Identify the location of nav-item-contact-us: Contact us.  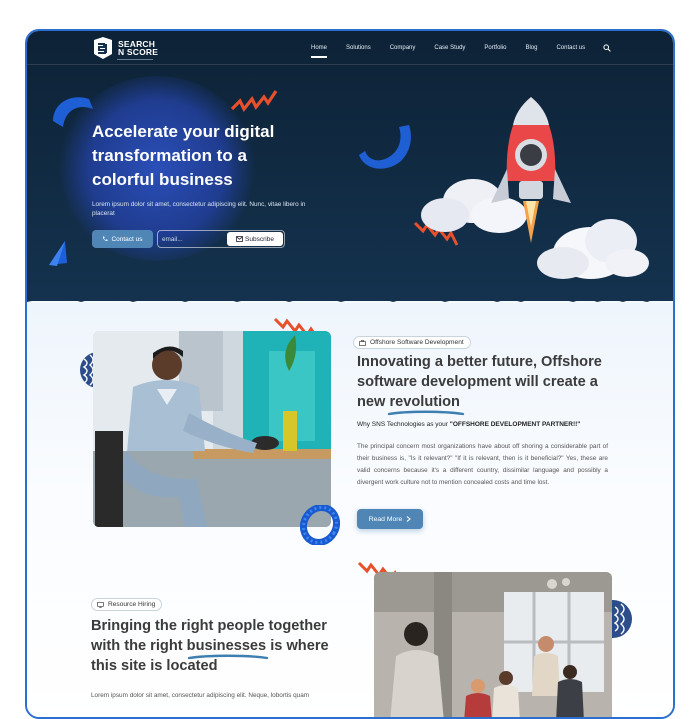
(570, 48).